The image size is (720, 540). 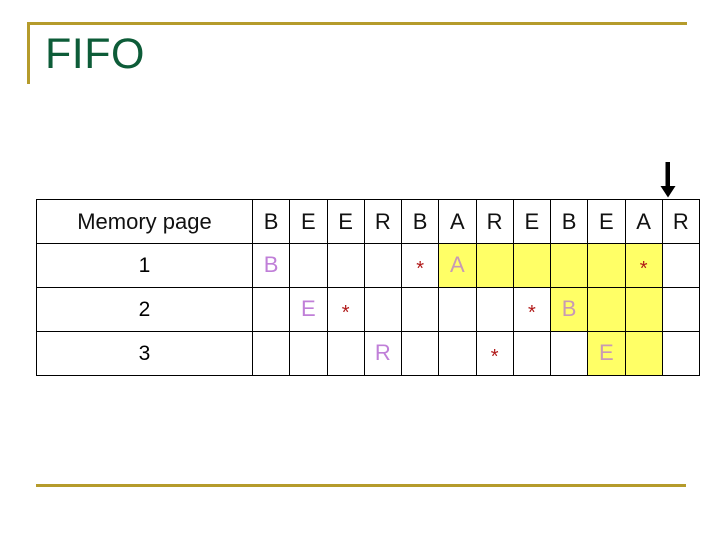 I want to click on table-row: 2 E * * B, so click(x=368, y=309).